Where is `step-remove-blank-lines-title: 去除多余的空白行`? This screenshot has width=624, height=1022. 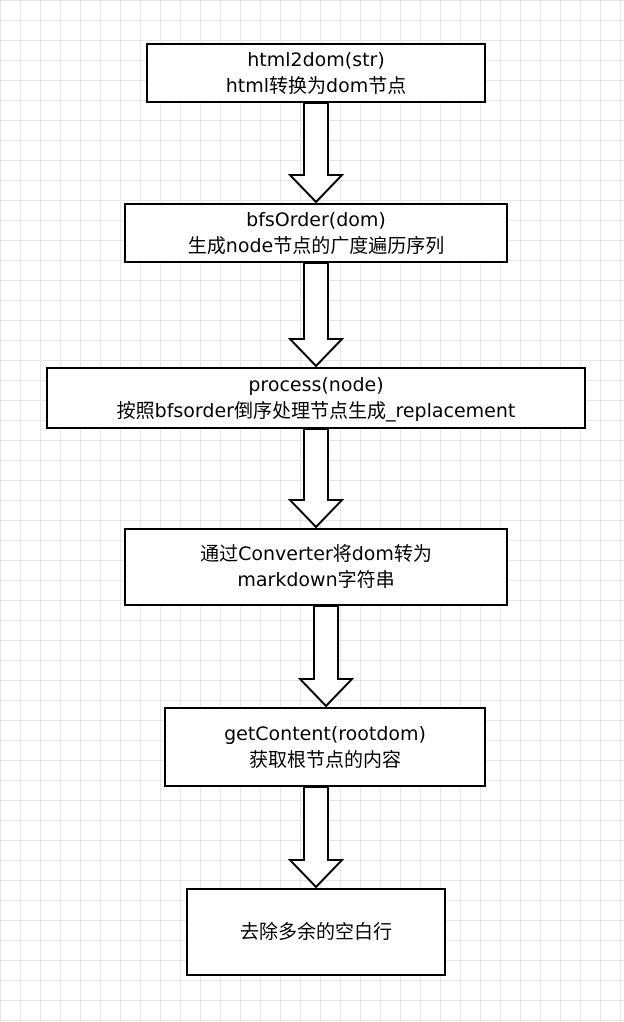 step-remove-blank-lines-title: 去除多余的空白行 is located at coordinates (315, 932).